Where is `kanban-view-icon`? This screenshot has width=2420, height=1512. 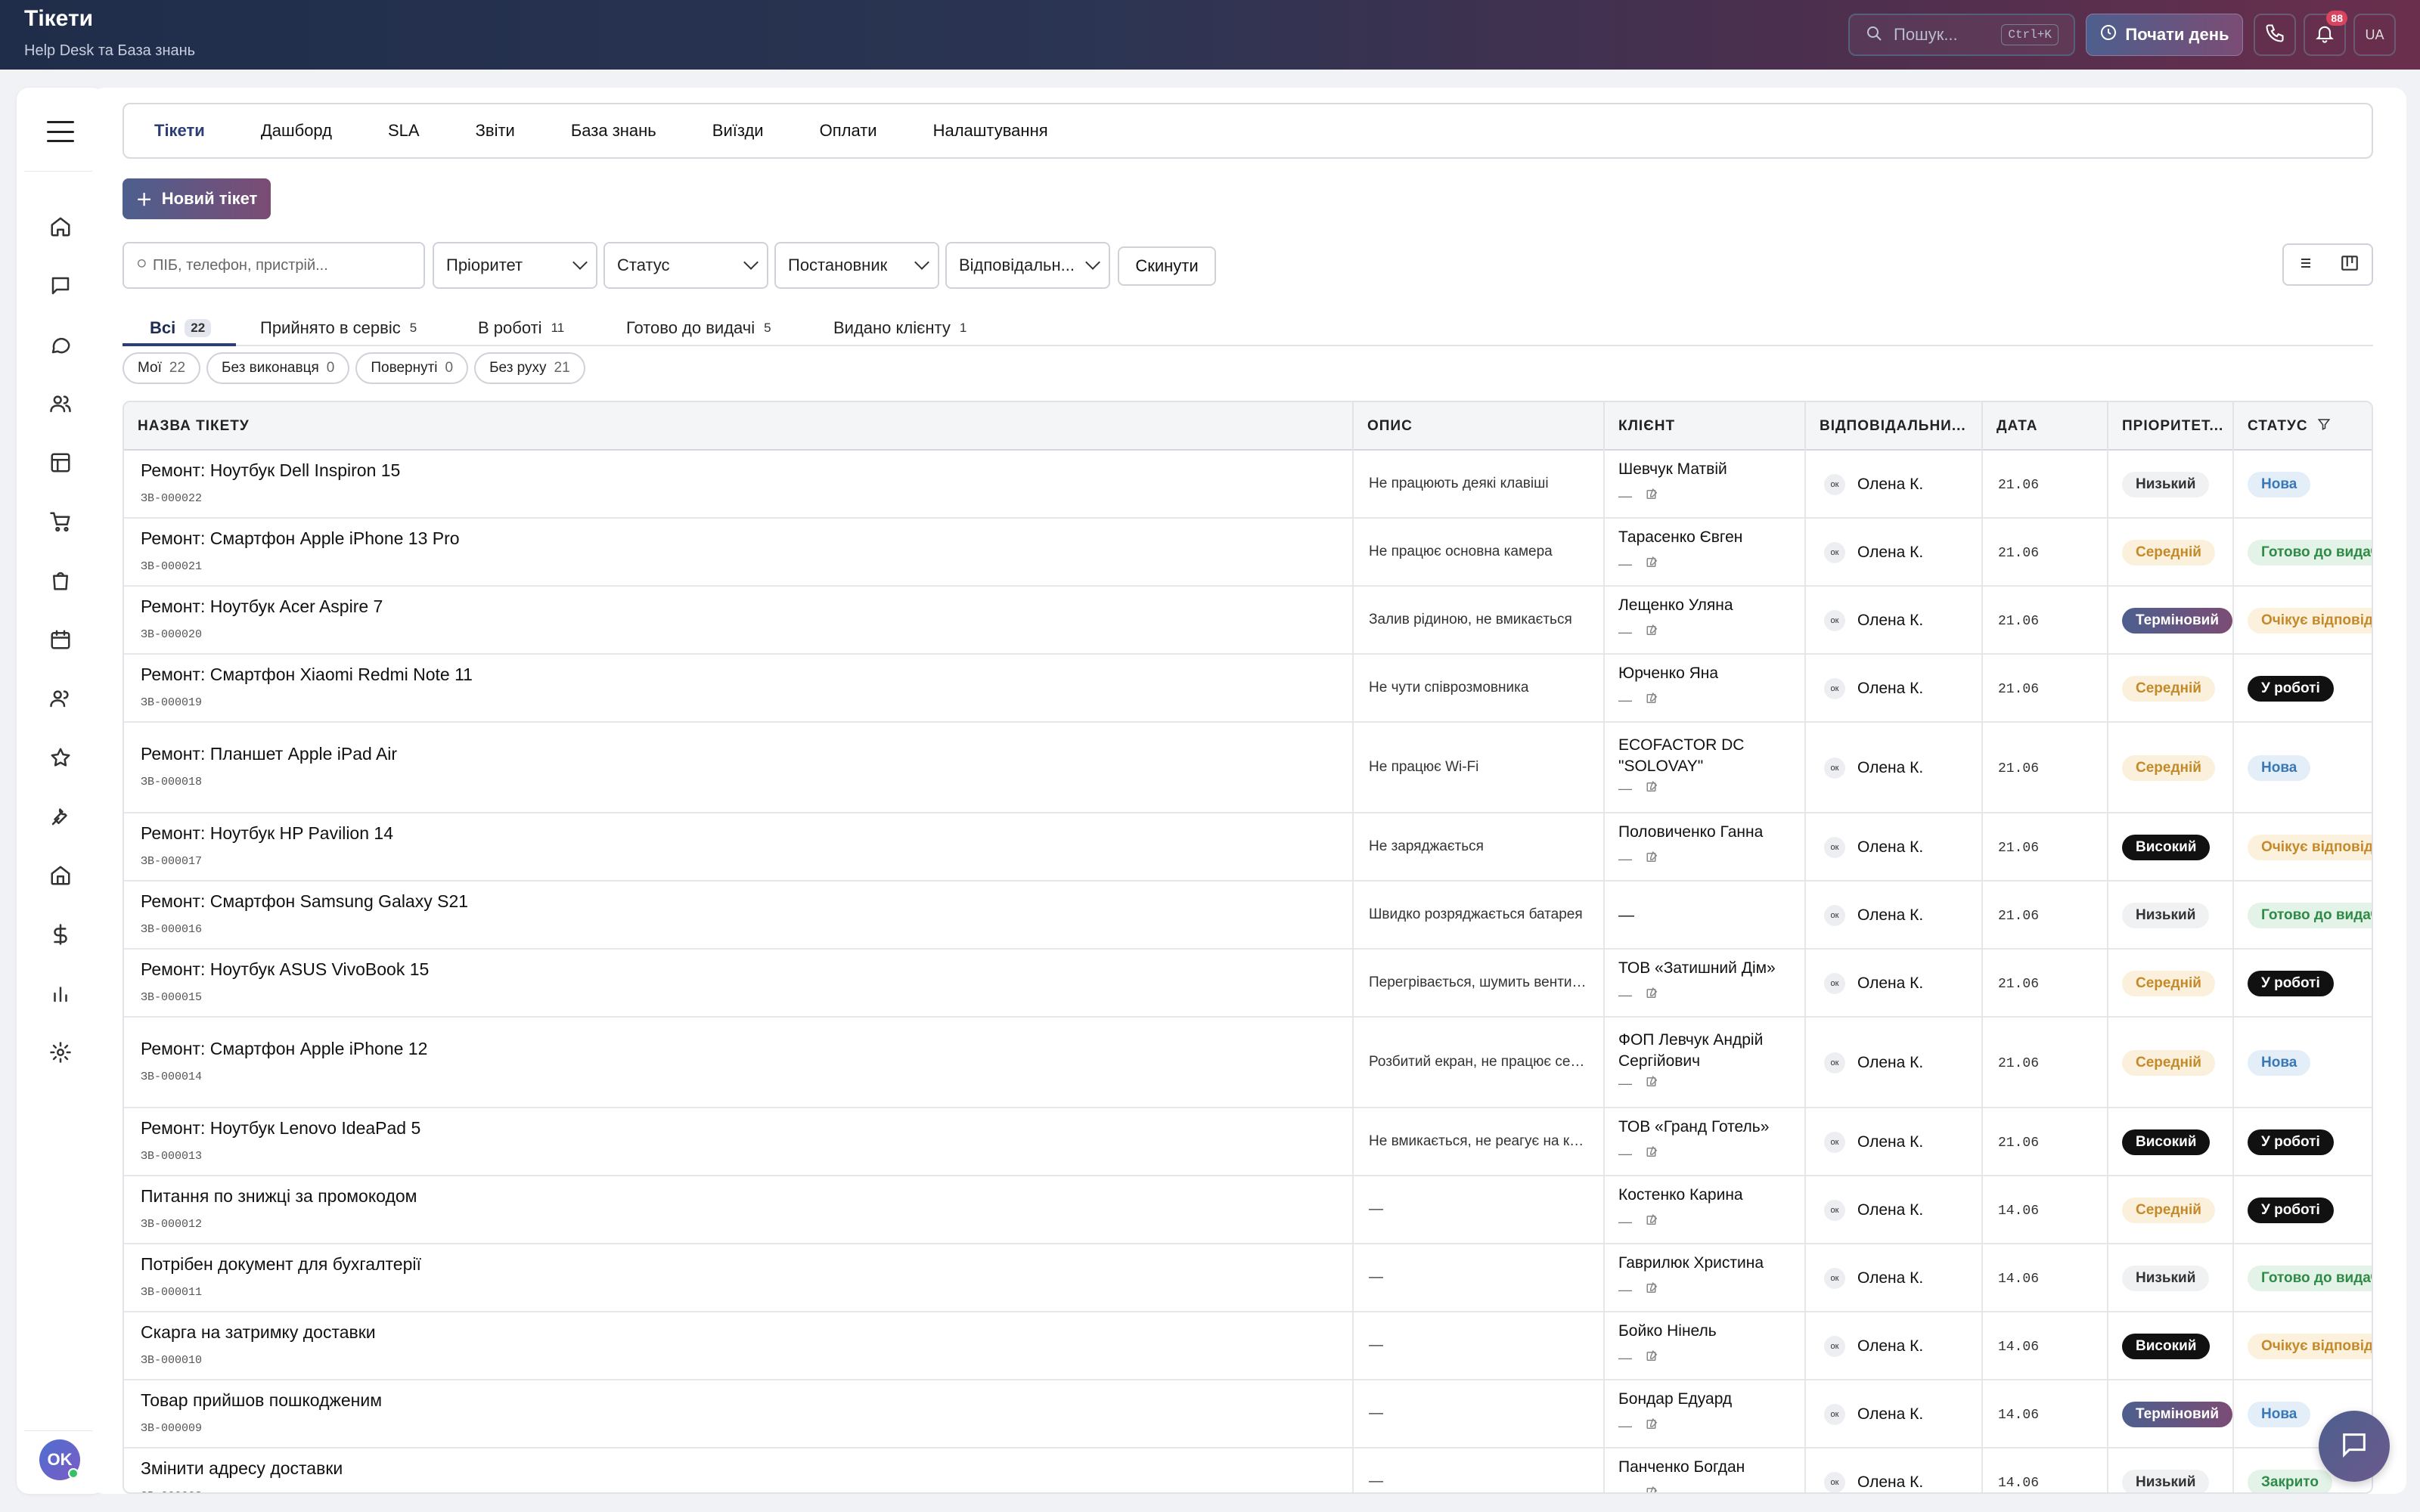 kanban-view-icon is located at coordinates (2350, 265).